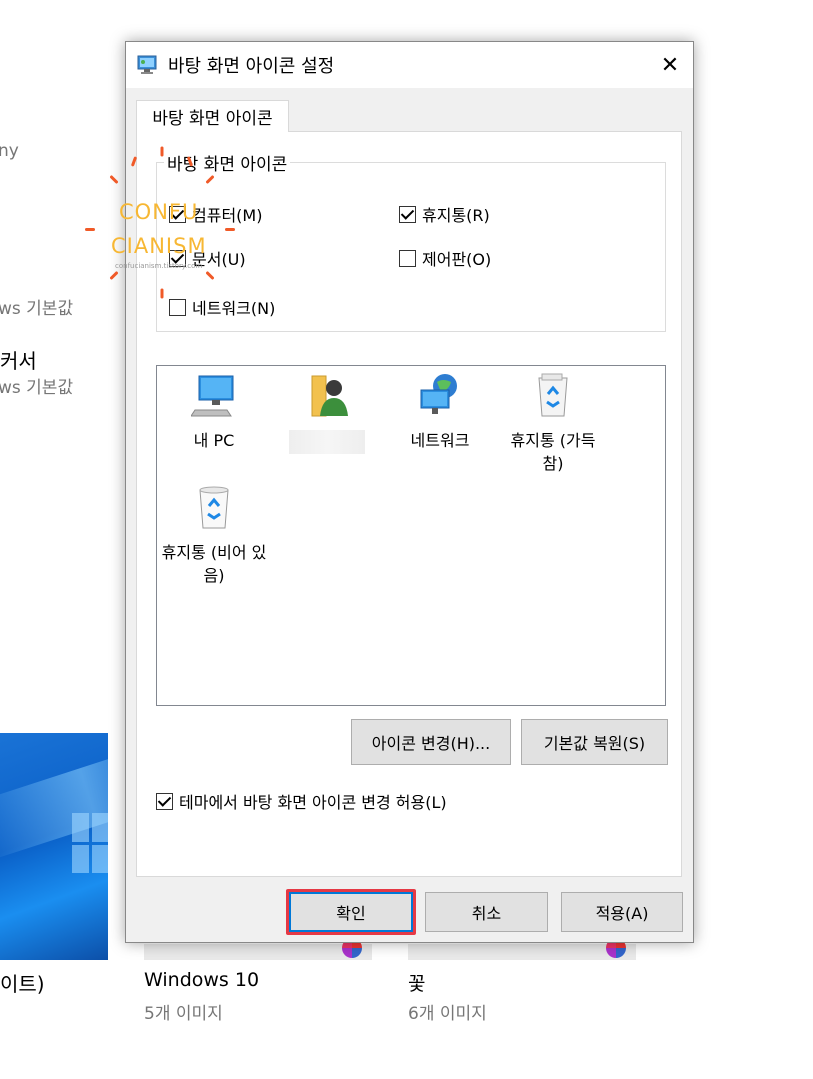  What do you see at coordinates (622, 912) in the screenshot?
I see `apply-button: 적용(A)` at bounding box center [622, 912].